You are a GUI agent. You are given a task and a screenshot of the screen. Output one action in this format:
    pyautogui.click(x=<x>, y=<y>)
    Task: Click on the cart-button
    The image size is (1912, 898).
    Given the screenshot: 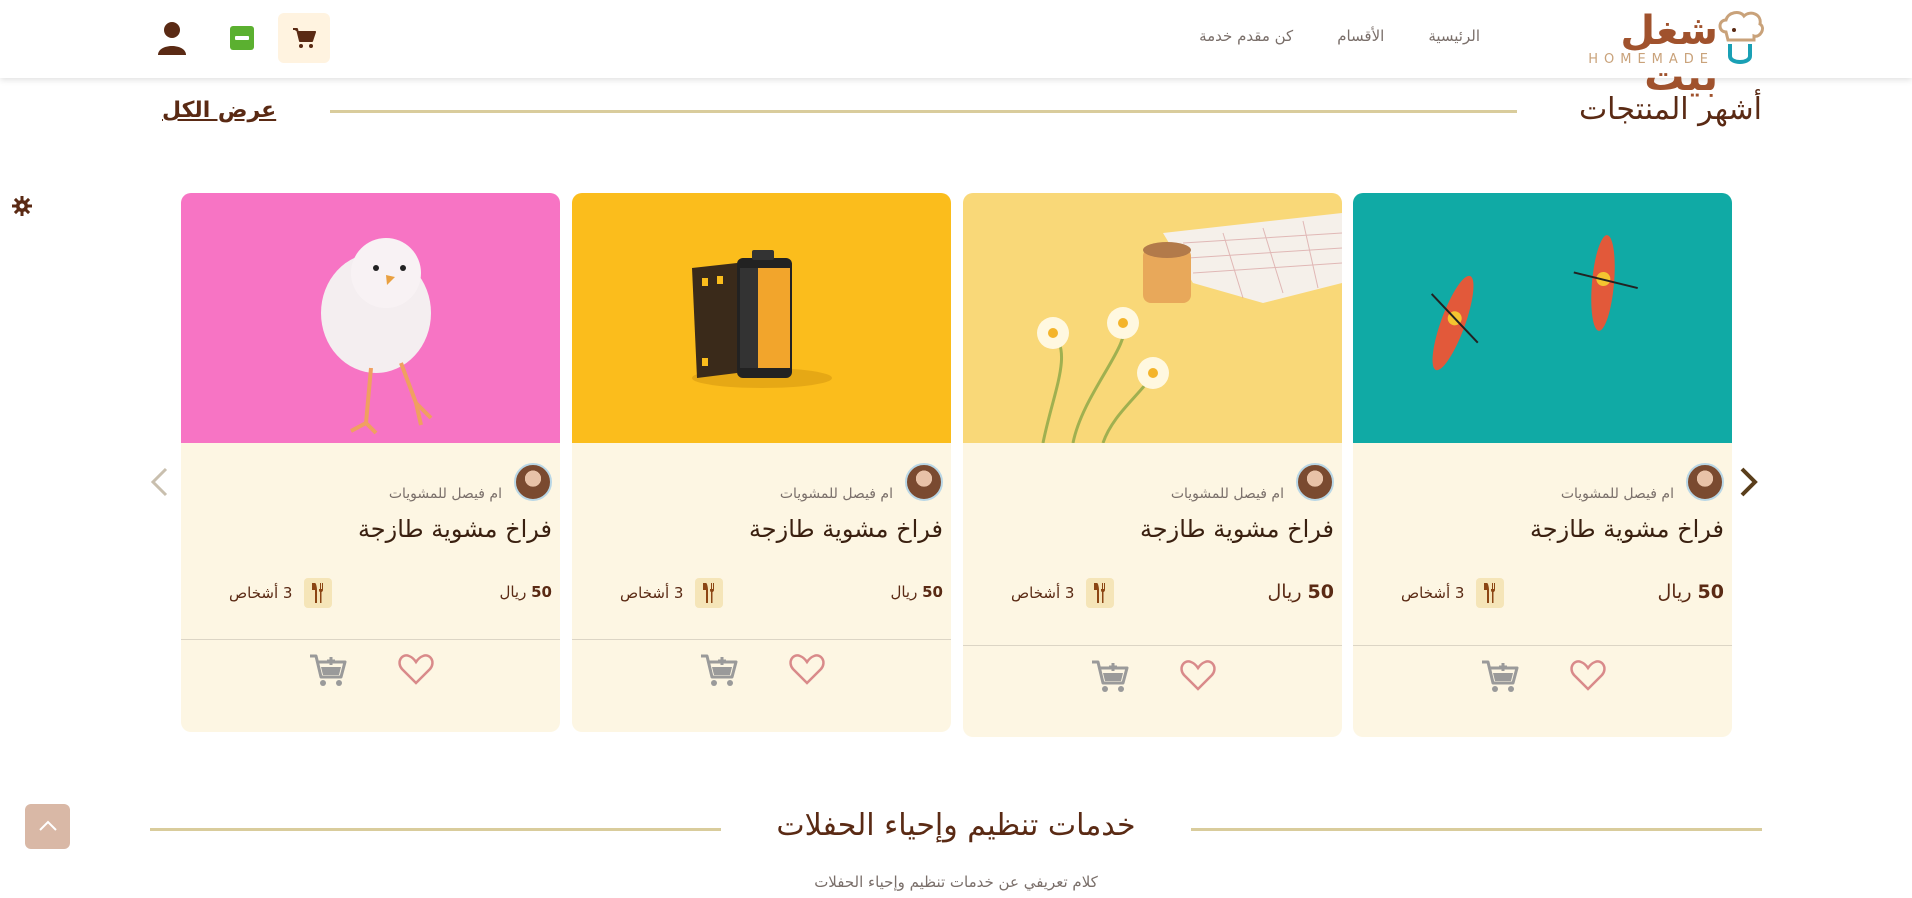 What is the action you would take?
    pyautogui.click(x=304, y=38)
    